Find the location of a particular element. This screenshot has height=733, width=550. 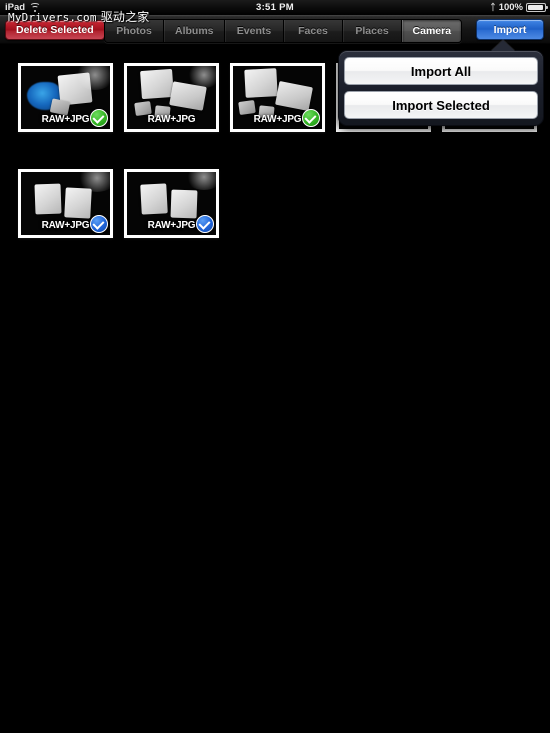

battery-percent-label: 100% is located at coordinates (510, 7).